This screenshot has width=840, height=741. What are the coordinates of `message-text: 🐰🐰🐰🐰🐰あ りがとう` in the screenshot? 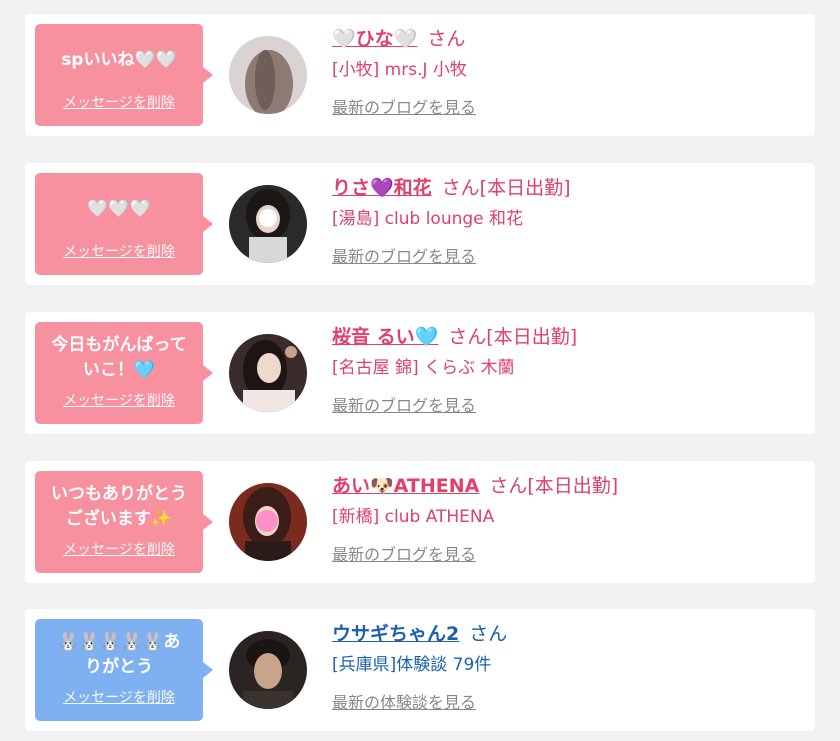 It's located at (119, 654).